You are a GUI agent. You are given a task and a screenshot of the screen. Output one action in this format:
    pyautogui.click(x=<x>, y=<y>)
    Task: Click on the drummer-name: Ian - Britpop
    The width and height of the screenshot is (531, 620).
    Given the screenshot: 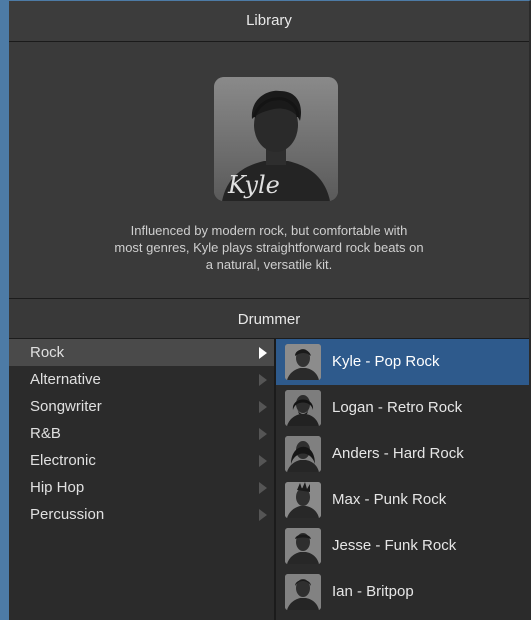 What is the action you would take?
    pyautogui.click(x=373, y=591)
    